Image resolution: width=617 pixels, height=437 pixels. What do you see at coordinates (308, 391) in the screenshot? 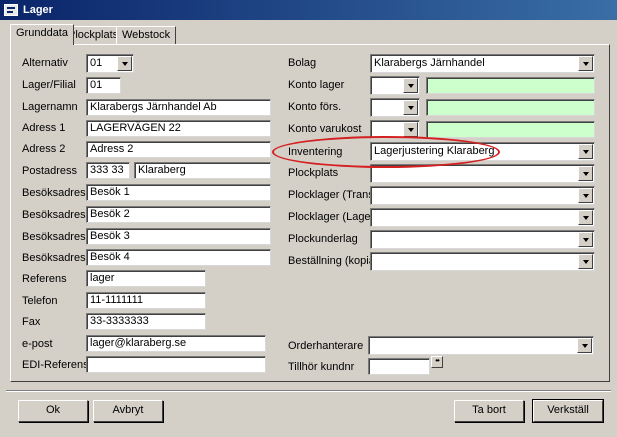
I see `footer-separator` at bounding box center [308, 391].